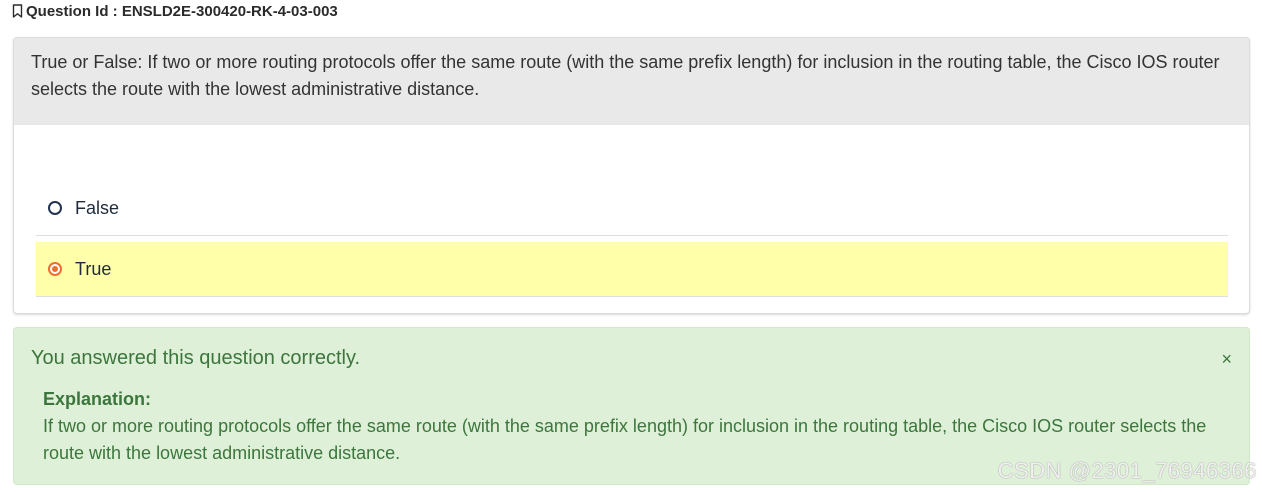 This screenshot has height=492, width=1262. Describe the element at coordinates (55, 269) in the screenshot. I see `radio-selected-icon` at that location.